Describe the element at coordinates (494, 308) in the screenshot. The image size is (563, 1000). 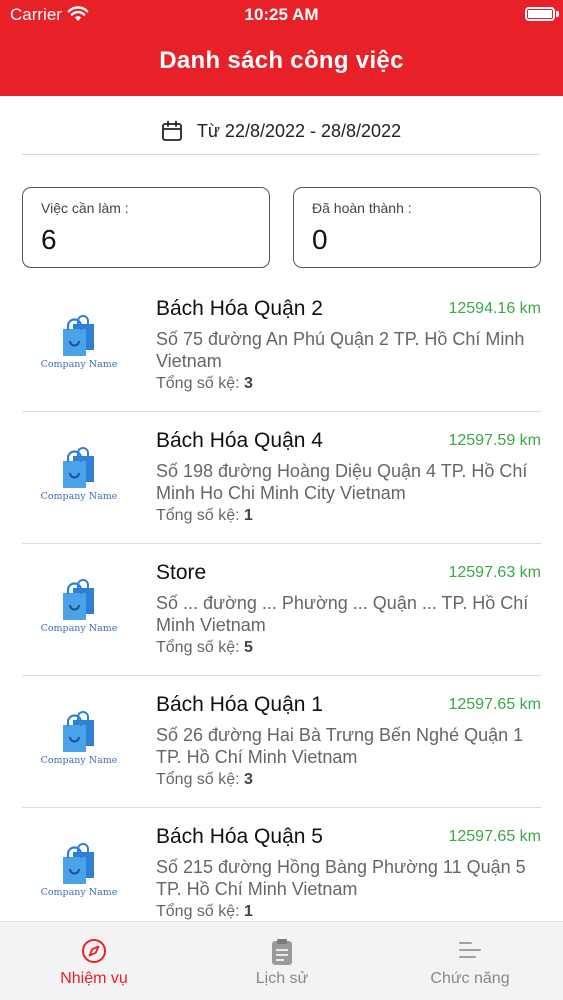
I see `task-distance: 12594.16 km` at that location.